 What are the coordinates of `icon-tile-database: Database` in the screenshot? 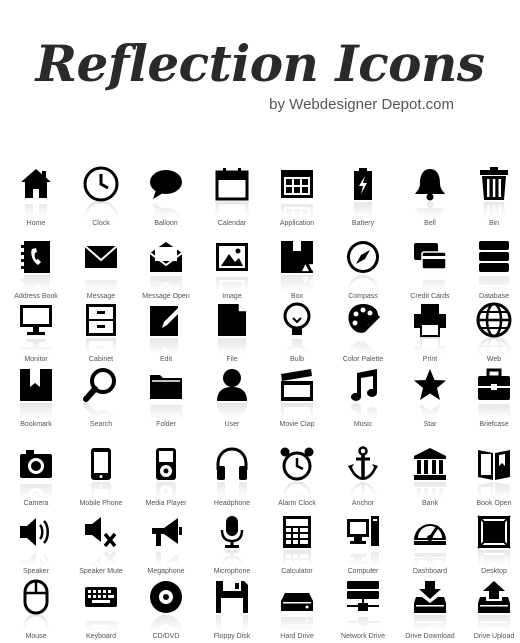 It's located at (491, 270).